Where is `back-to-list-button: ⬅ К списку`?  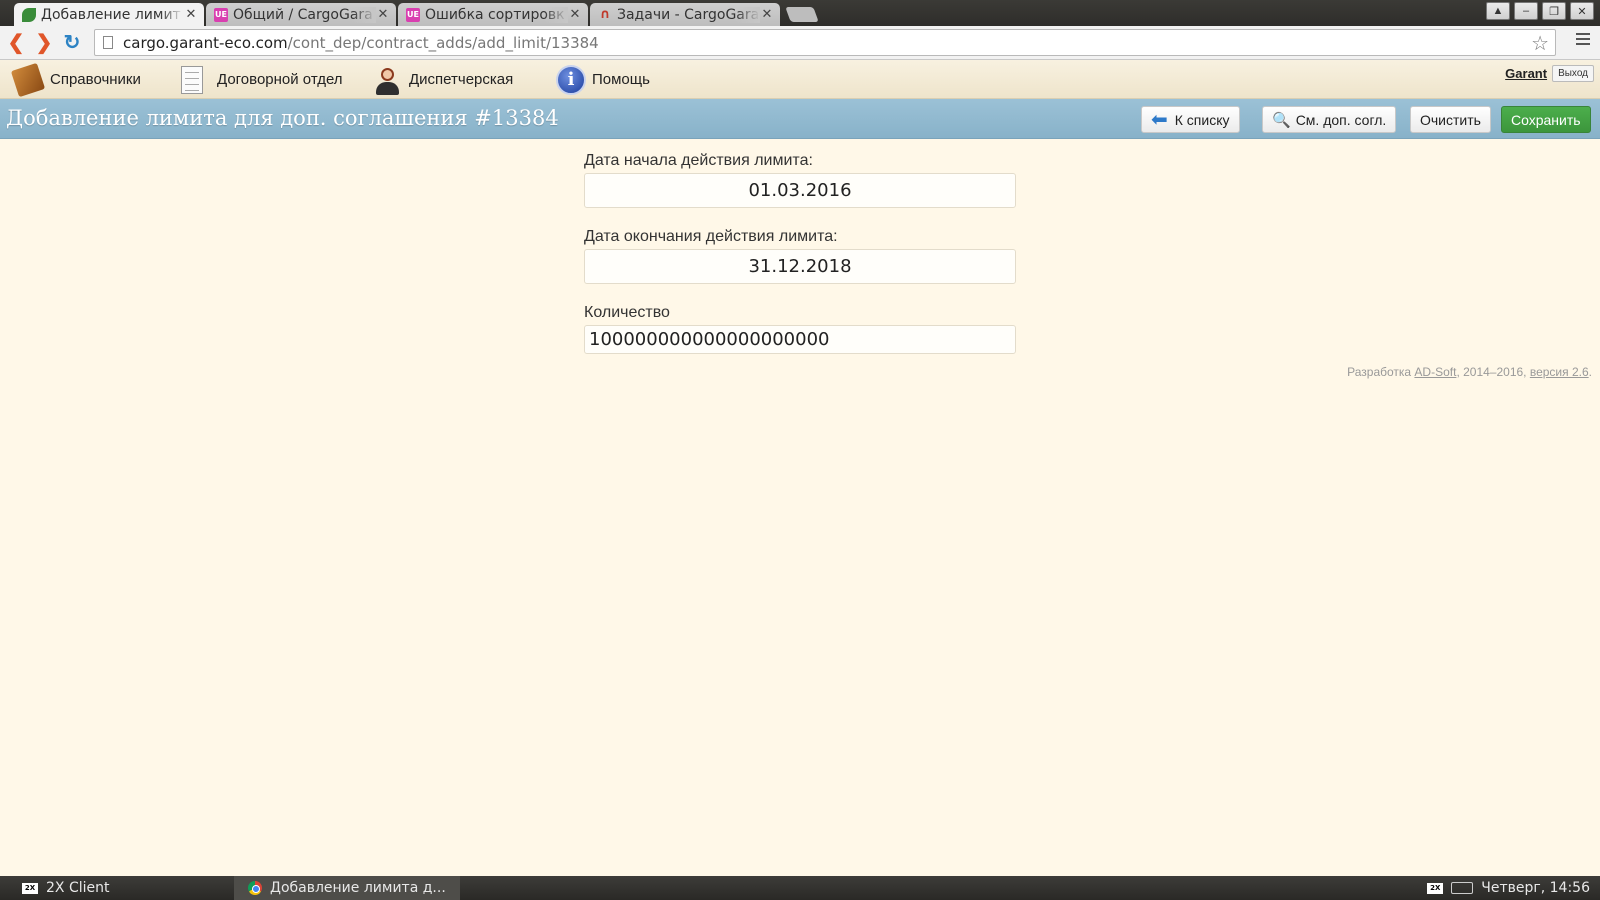
back-to-list-button: ⬅ К списку is located at coordinates (1190, 119).